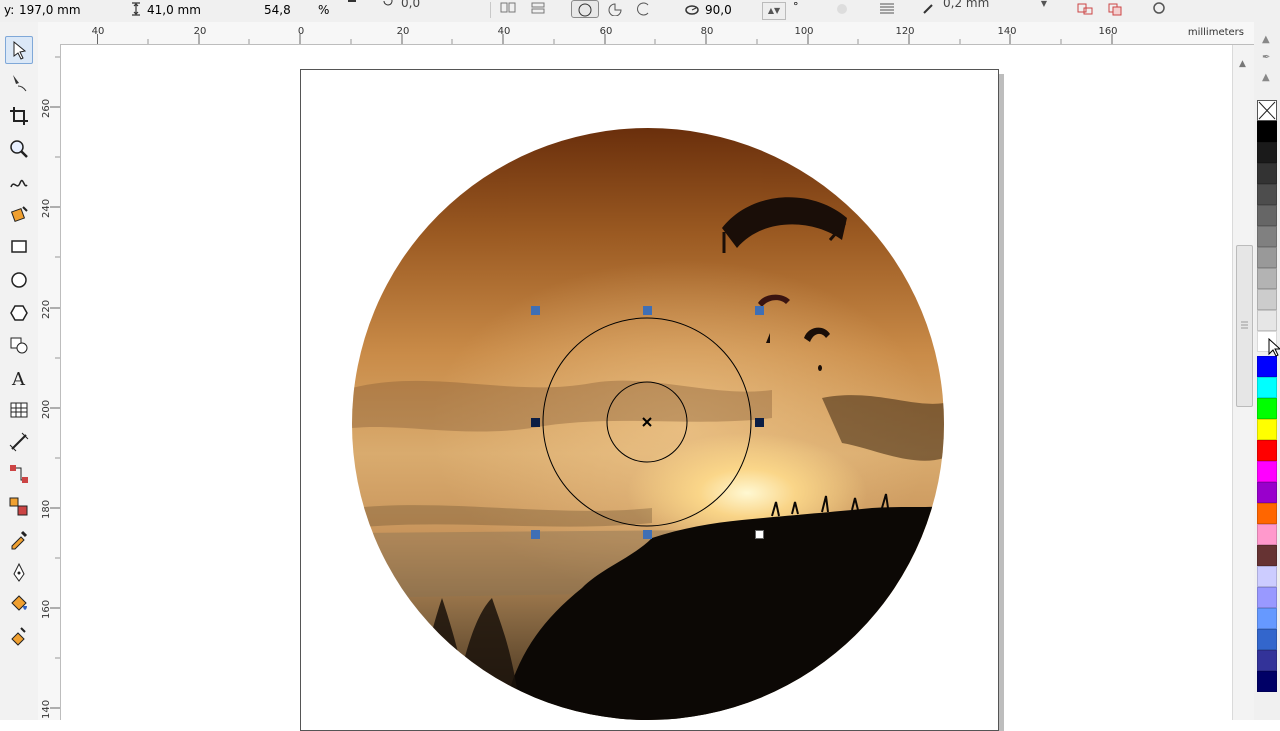  Describe the element at coordinates (1266, 57) in the screenshot. I see `palette-pick-icon: ✒` at that location.